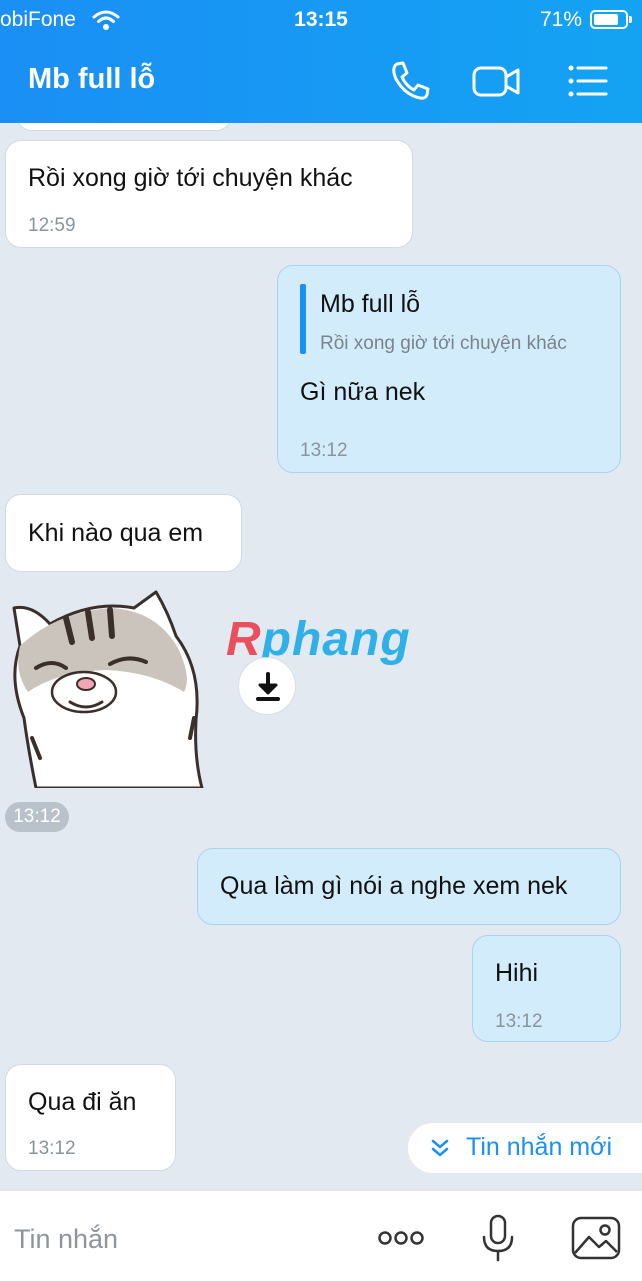 The width and height of the screenshot is (642, 1281). I want to click on message-bubble-partial, so click(124, 127).